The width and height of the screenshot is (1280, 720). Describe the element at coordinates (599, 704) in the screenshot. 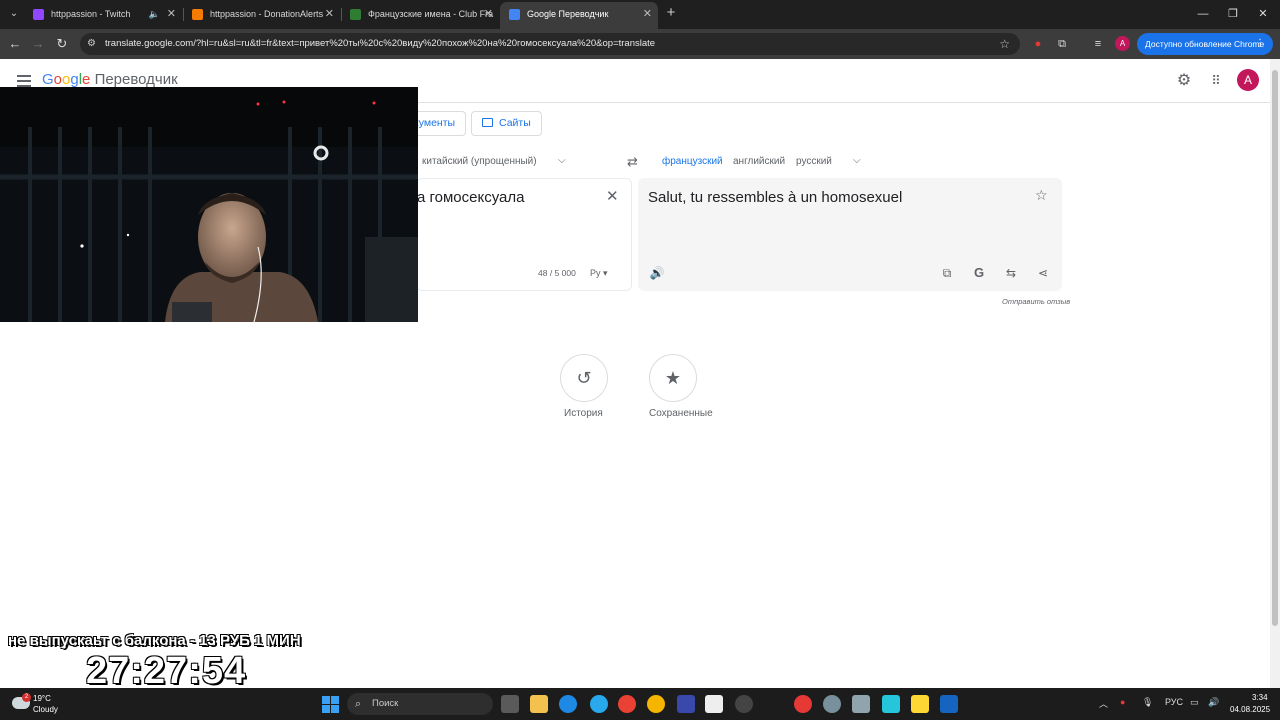

I see `telegram-icon` at that location.